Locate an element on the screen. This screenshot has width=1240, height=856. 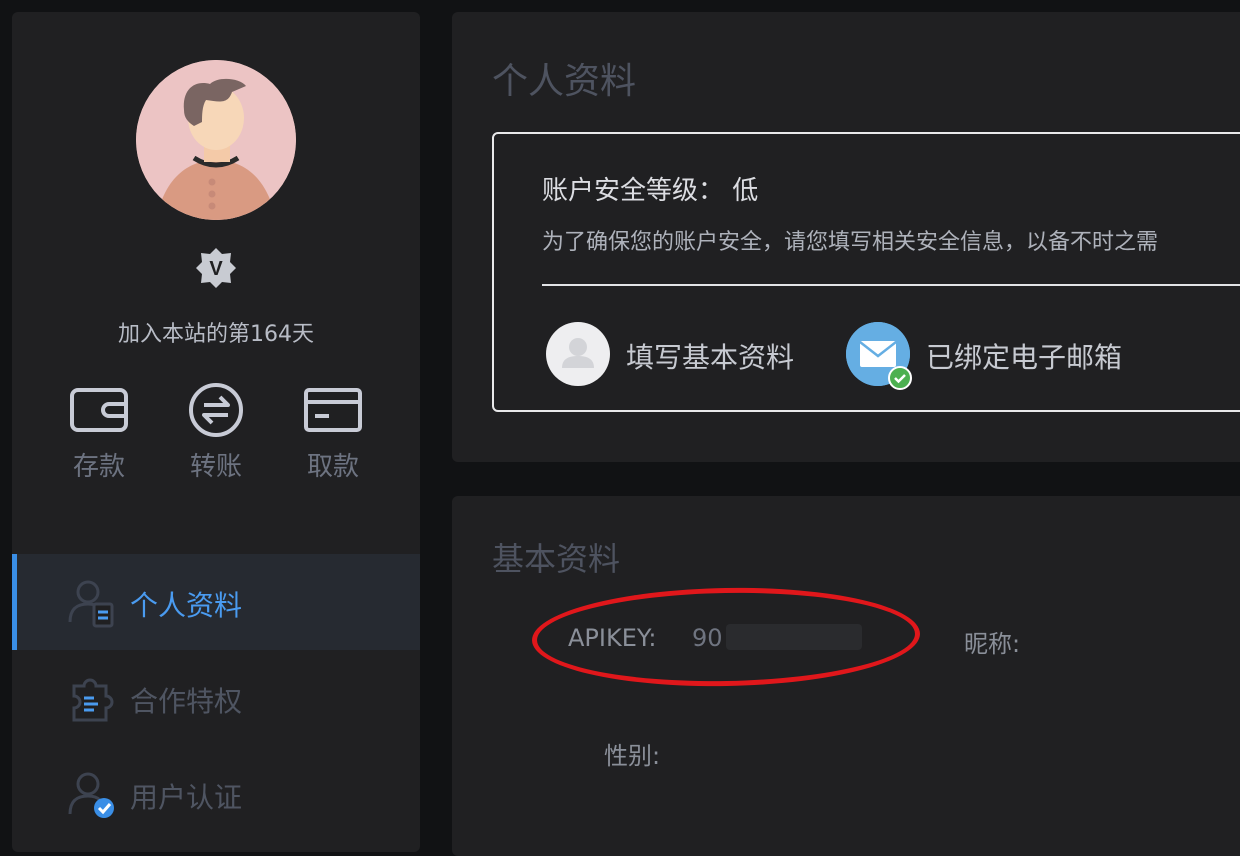
transfer-button: 转账 is located at coordinates (216, 433).